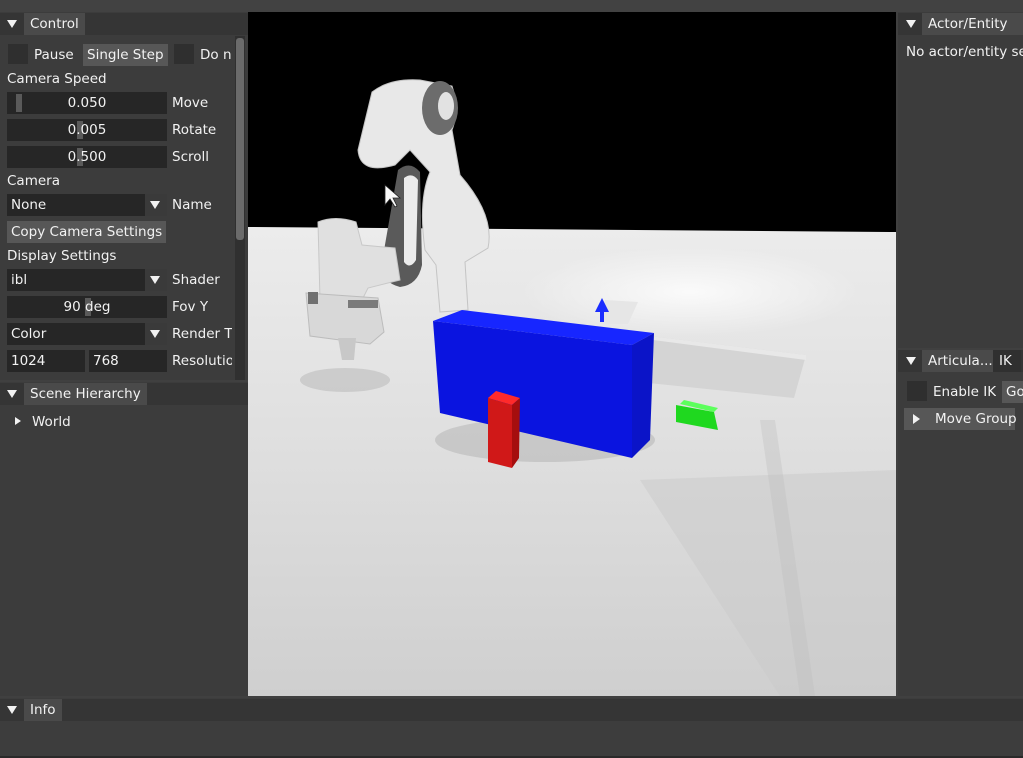 Image resolution: width=1023 pixels, height=758 pixels. I want to click on camera-name-label: Name, so click(192, 205).